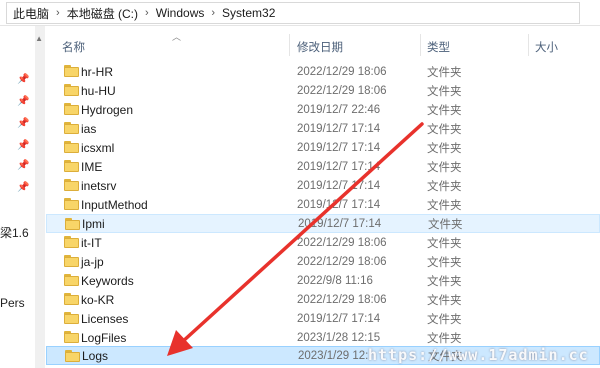 This screenshot has height=368, width=600. Describe the element at coordinates (339, 109) in the screenshot. I see `file-date: 2019/12/7 22:46` at that location.